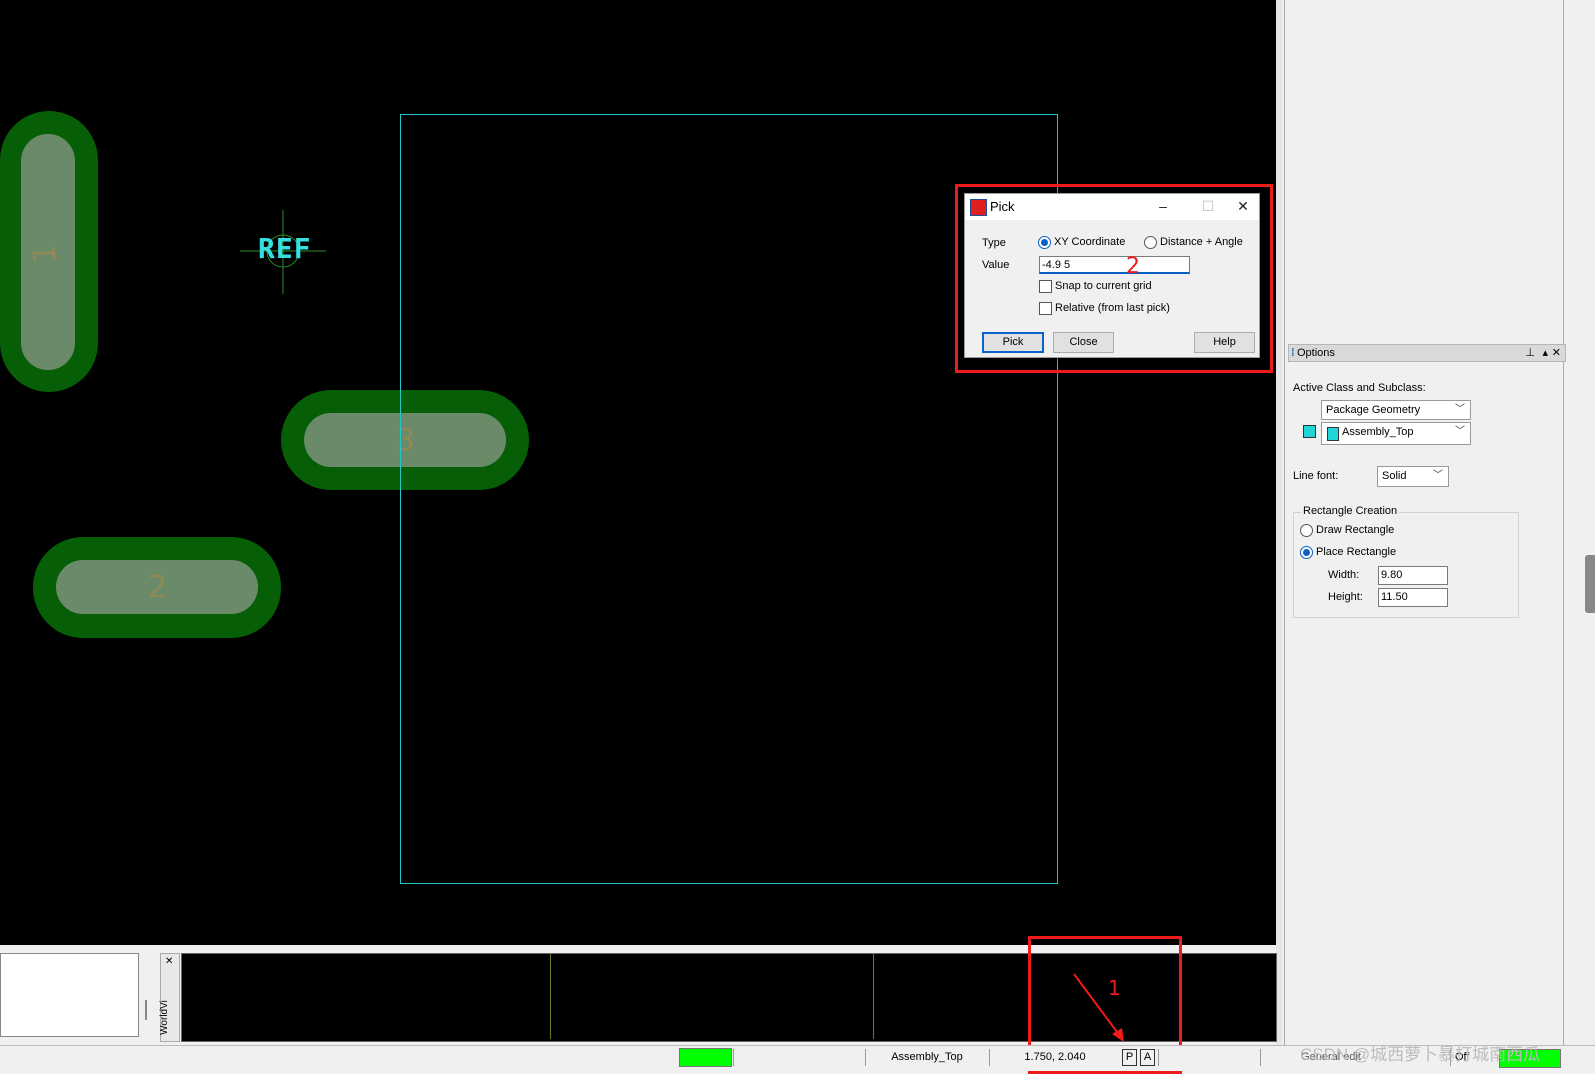 The image size is (1595, 1074). Describe the element at coordinates (1114, 278) in the screenshot. I see `highlight-box-dialog` at that location.